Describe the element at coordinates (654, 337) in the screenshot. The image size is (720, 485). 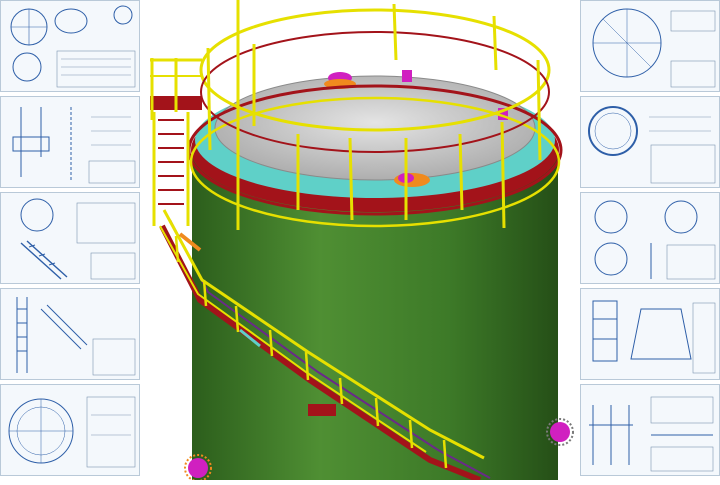
I see `platform-detail-drawing` at that location.